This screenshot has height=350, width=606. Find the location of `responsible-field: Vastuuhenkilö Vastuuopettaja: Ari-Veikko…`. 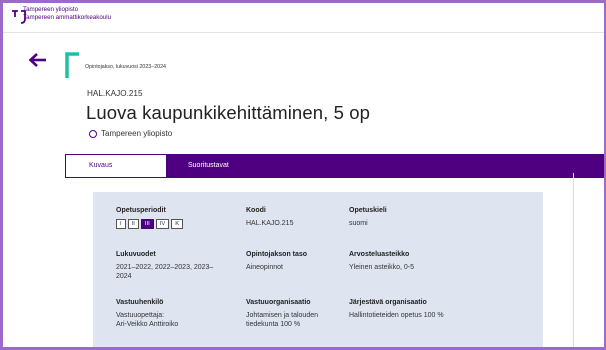

responsible-field: Vastuuhenkilö Vastuuopettaja: Ari-Veikko… is located at coordinates (147, 314).